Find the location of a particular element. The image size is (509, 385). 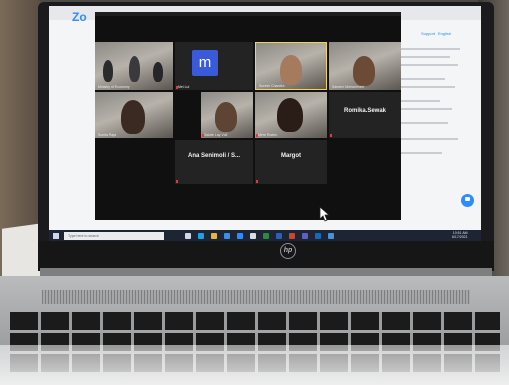

nav-language-link: English is located at coordinates (444, 33).